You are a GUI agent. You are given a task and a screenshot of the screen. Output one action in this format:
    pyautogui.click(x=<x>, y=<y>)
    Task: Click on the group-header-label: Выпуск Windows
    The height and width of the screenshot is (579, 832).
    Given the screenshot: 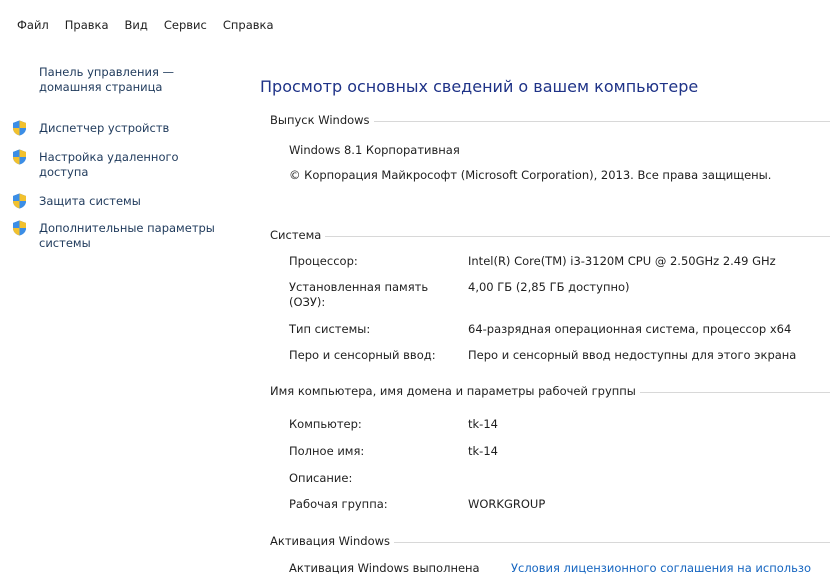 What is the action you would take?
    pyautogui.click(x=320, y=120)
    